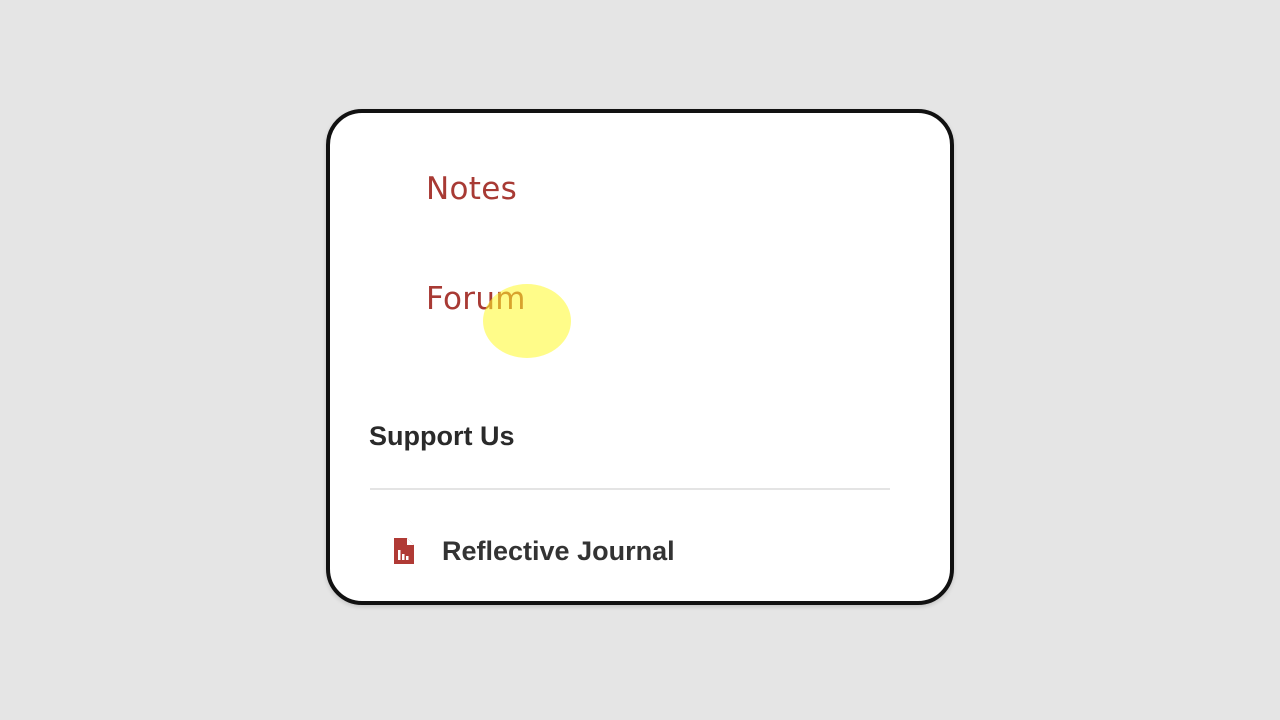  Describe the element at coordinates (558, 550) in the screenshot. I see `reflective-journal-label: Reflective Journal` at that location.